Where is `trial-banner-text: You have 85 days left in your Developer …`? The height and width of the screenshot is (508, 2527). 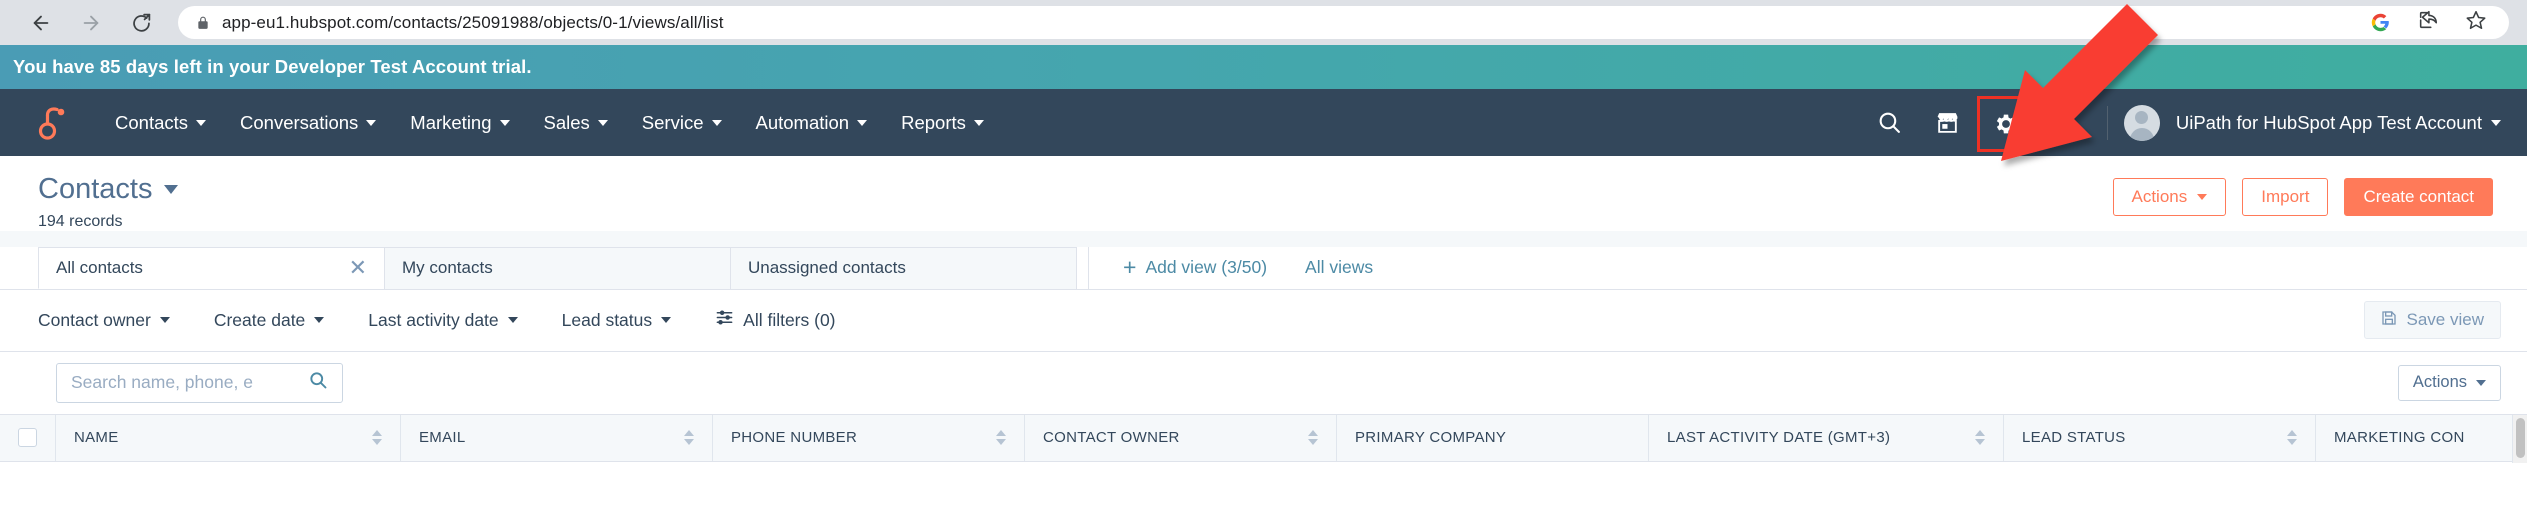
trial-banner-text: You have 85 days left in your Developer … is located at coordinates (272, 66).